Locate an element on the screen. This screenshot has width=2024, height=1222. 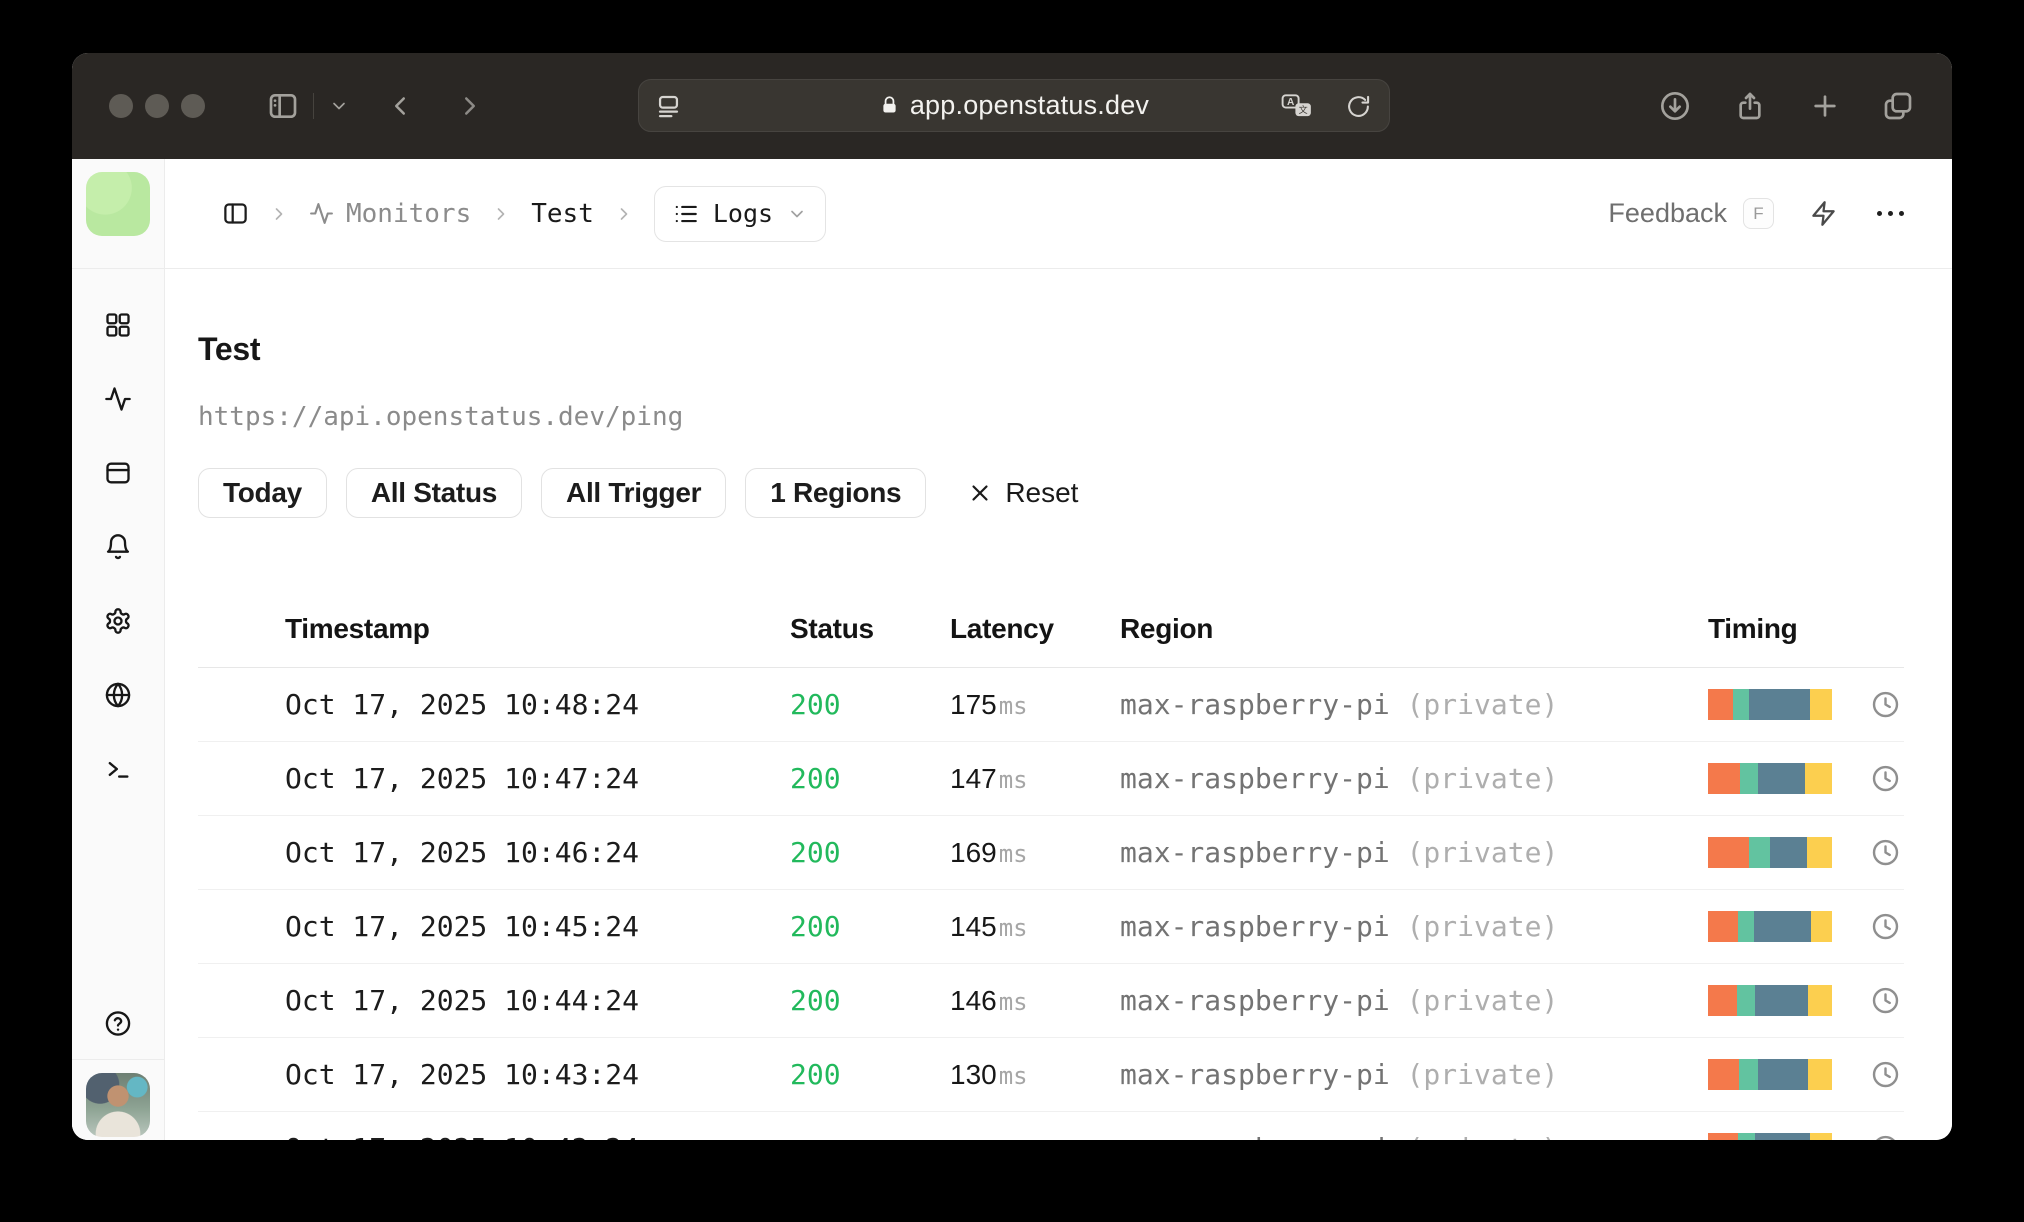
translate-icon: A 文 is located at coordinates (1297, 106).